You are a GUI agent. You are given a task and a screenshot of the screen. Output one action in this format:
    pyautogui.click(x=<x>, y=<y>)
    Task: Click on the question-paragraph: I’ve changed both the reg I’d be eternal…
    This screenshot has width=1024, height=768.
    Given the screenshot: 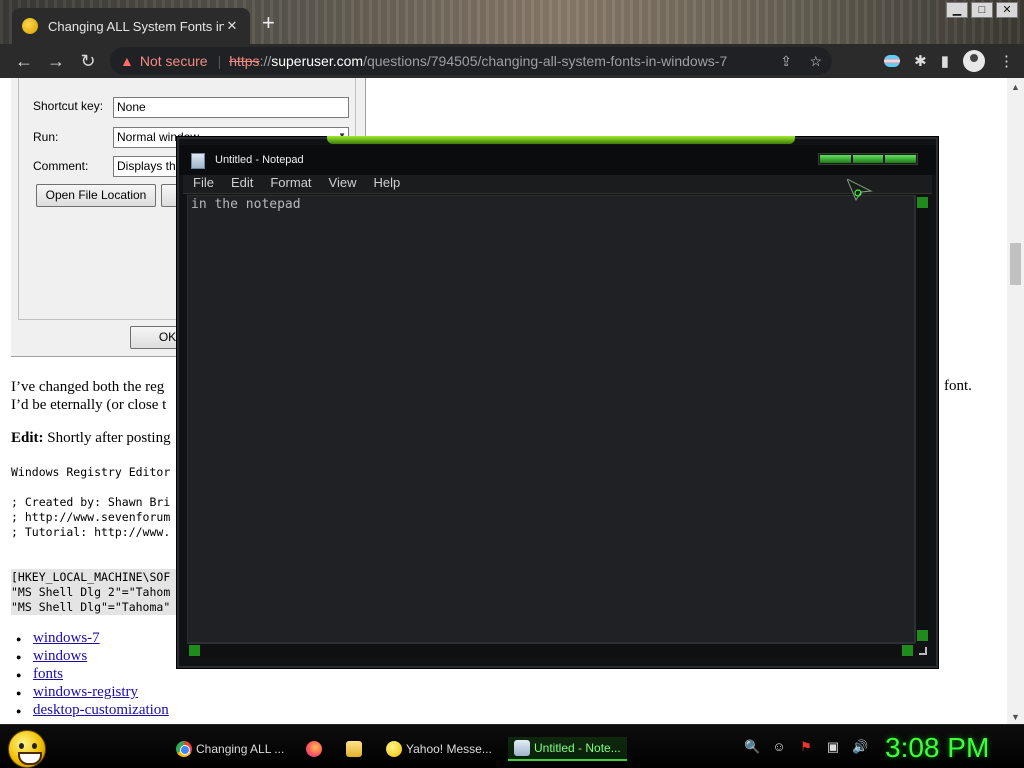 What is the action you would take?
    pyautogui.click(x=88, y=396)
    